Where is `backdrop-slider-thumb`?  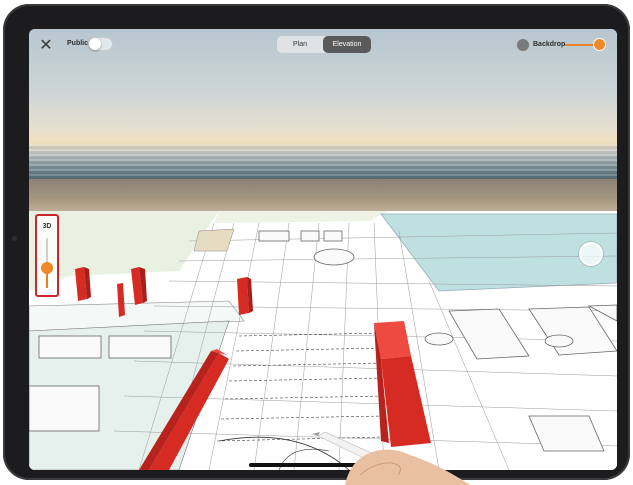 backdrop-slider-thumb is located at coordinates (599, 44).